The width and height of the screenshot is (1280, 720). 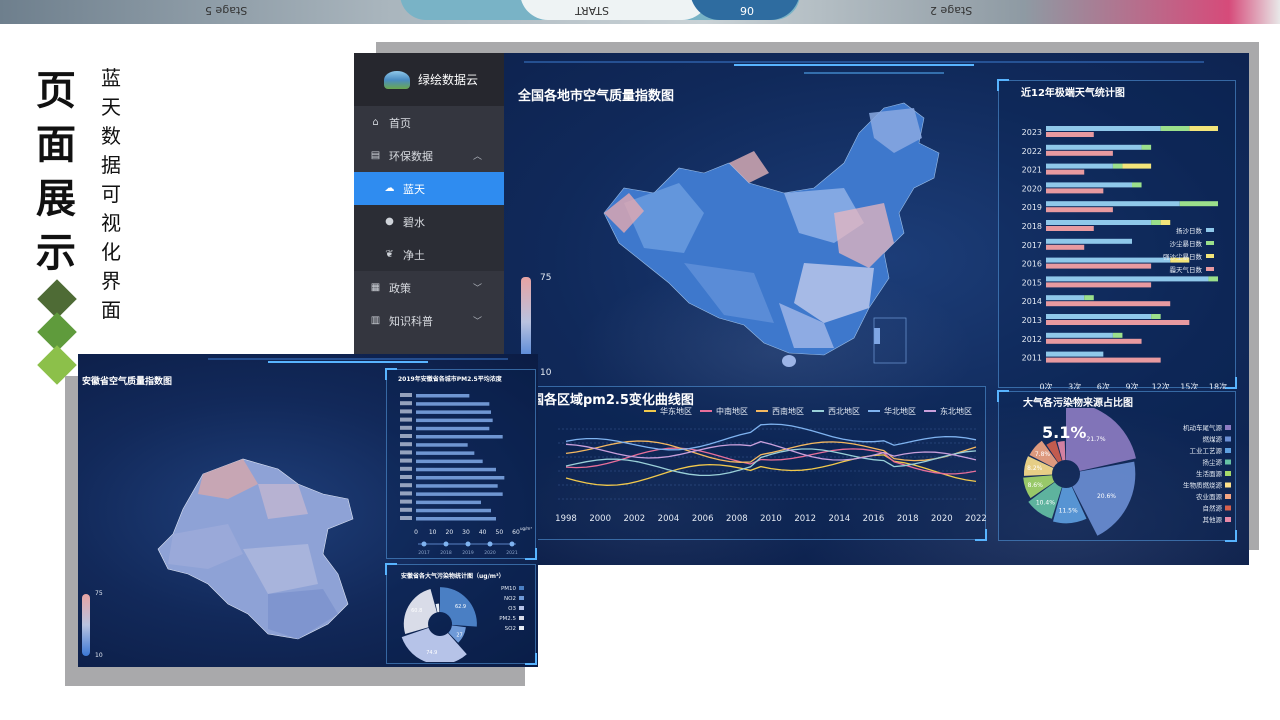 What do you see at coordinates (1106, 496) in the screenshot?
I see `pollution-value-label: 20.6%` at bounding box center [1106, 496].